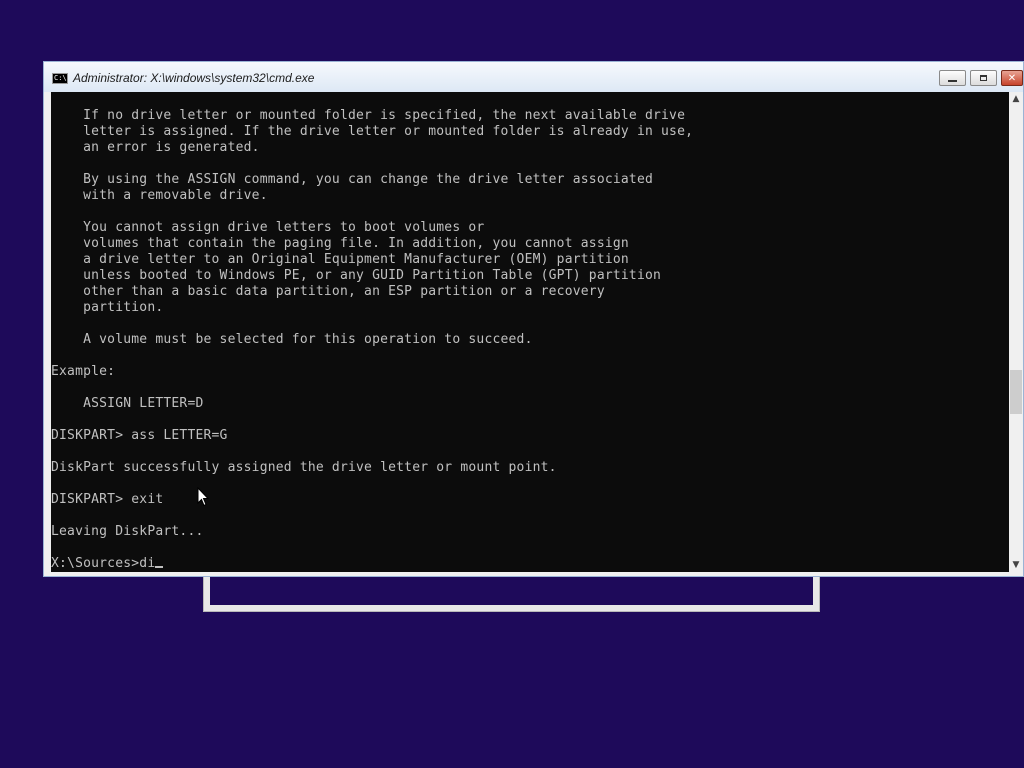 This screenshot has width=1024, height=768. Describe the element at coordinates (139, 435) in the screenshot. I see `console-line: DISKPART> ass LETTER=G` at that location.